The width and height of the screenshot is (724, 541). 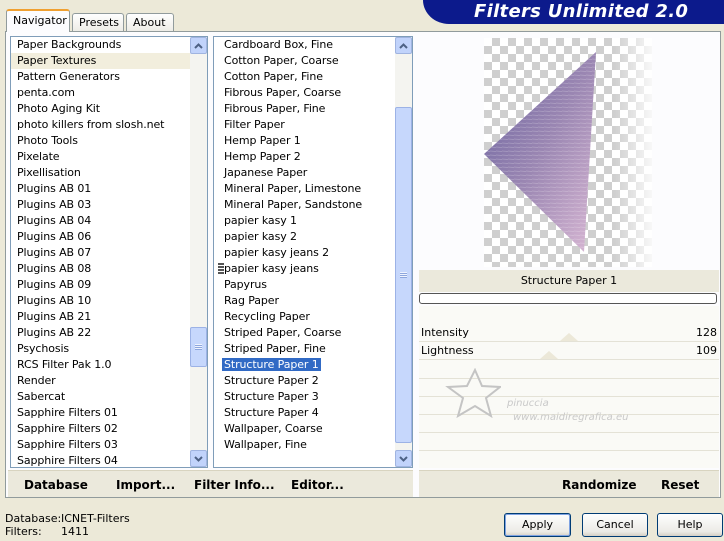 What do you see at coordinates (245, 284) in the screenshot?
I see `list-item-label: Papyrus` at bounding box center [245, 284].